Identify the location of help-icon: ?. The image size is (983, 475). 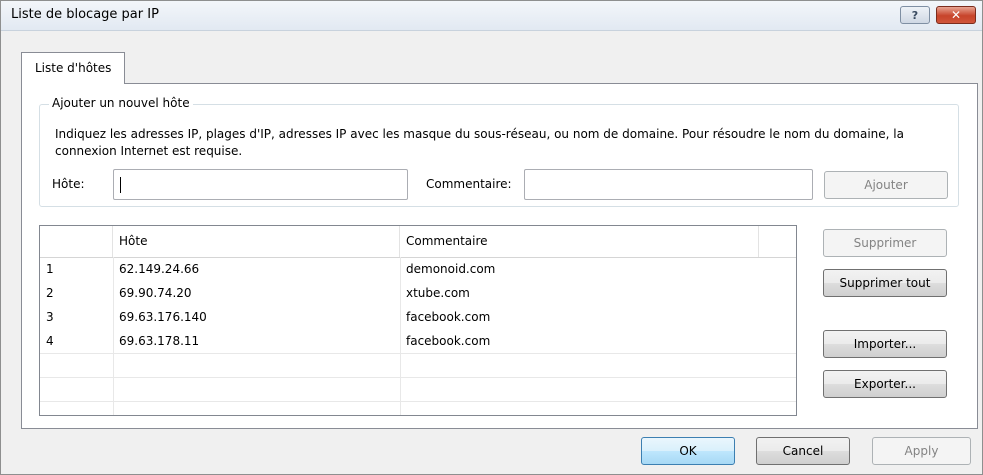
(915, 15).